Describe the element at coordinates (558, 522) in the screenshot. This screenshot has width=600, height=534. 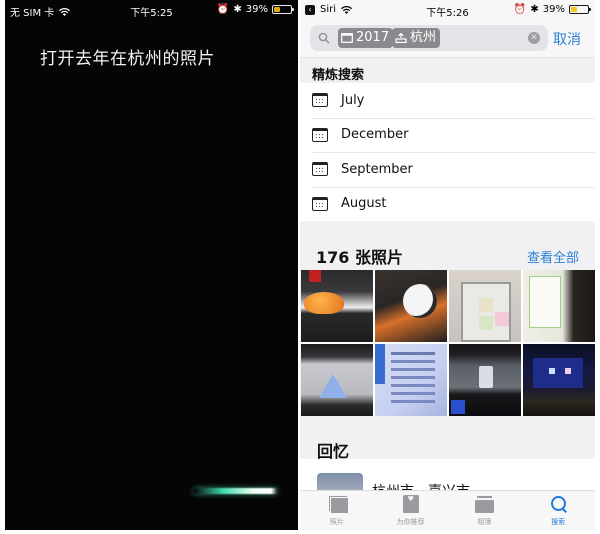
I see `tab-label: 搜索` at that location.